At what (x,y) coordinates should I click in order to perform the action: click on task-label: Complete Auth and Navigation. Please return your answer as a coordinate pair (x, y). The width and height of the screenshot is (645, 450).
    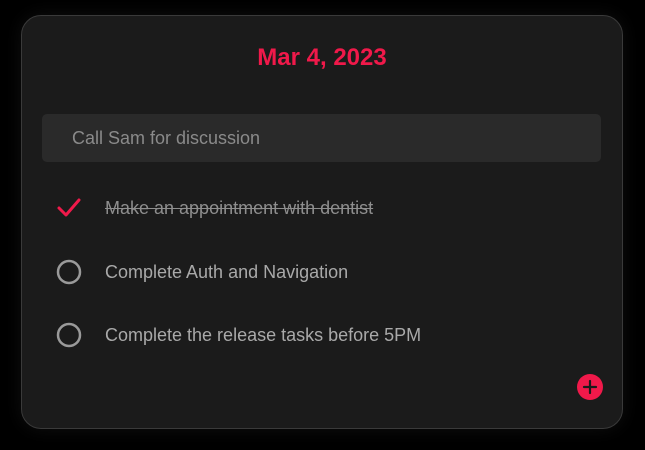
    Looking at the image, I should click on (227, 272).